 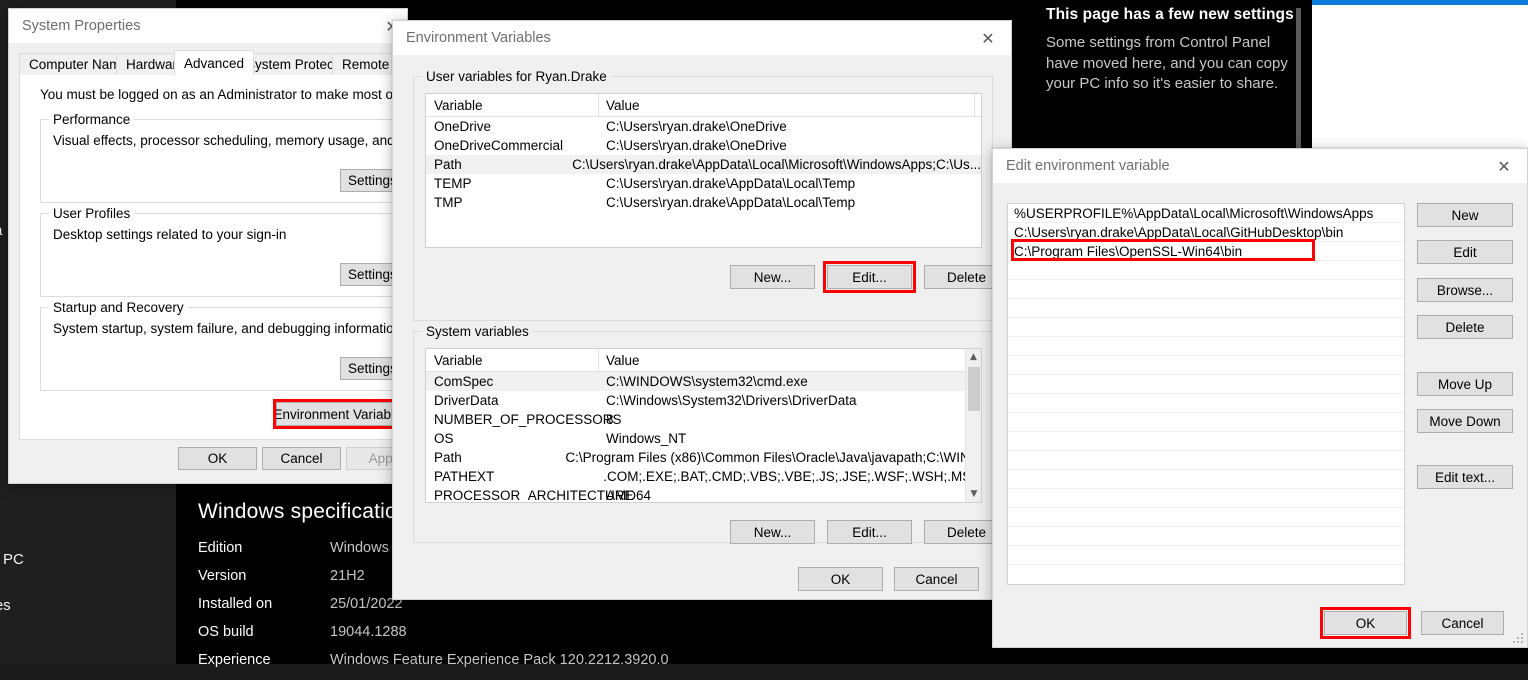 What do you see at coordinates (840, 579) in the screenshot?
I see `environment-variables-ok-button: OK` at bounding box center [840, 579].